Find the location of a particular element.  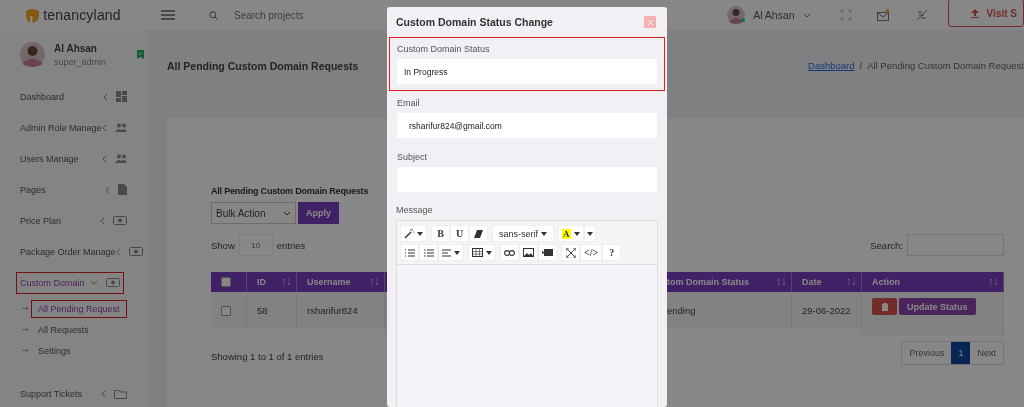

font-select: sans-serif is located at coordinates (523, 233).